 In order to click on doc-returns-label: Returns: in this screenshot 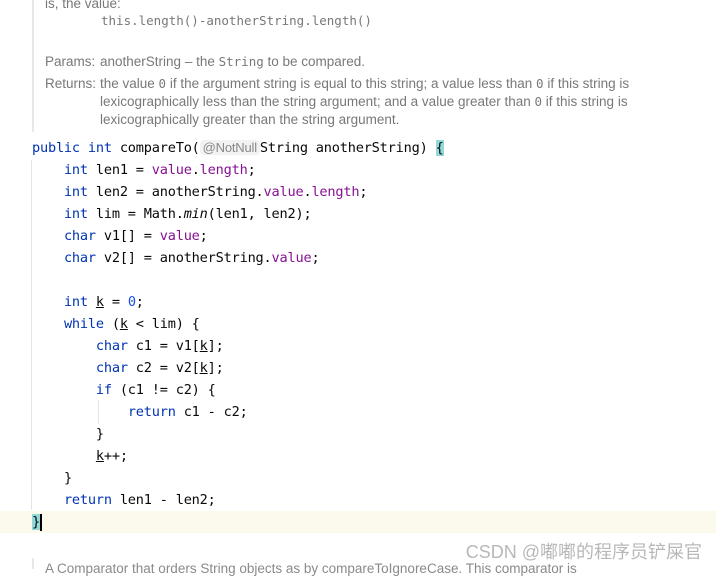, I will do `click(70, 83)`.